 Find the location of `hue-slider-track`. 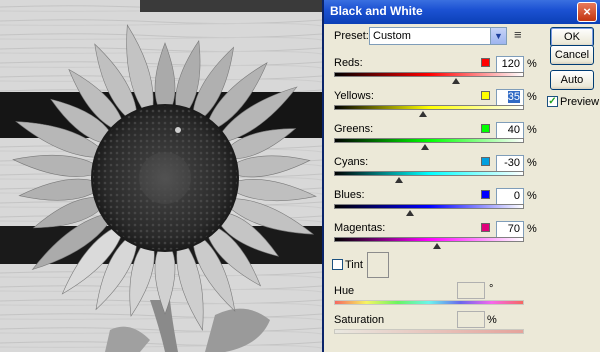

hue-slider-track is located at coordinates (429, 302).